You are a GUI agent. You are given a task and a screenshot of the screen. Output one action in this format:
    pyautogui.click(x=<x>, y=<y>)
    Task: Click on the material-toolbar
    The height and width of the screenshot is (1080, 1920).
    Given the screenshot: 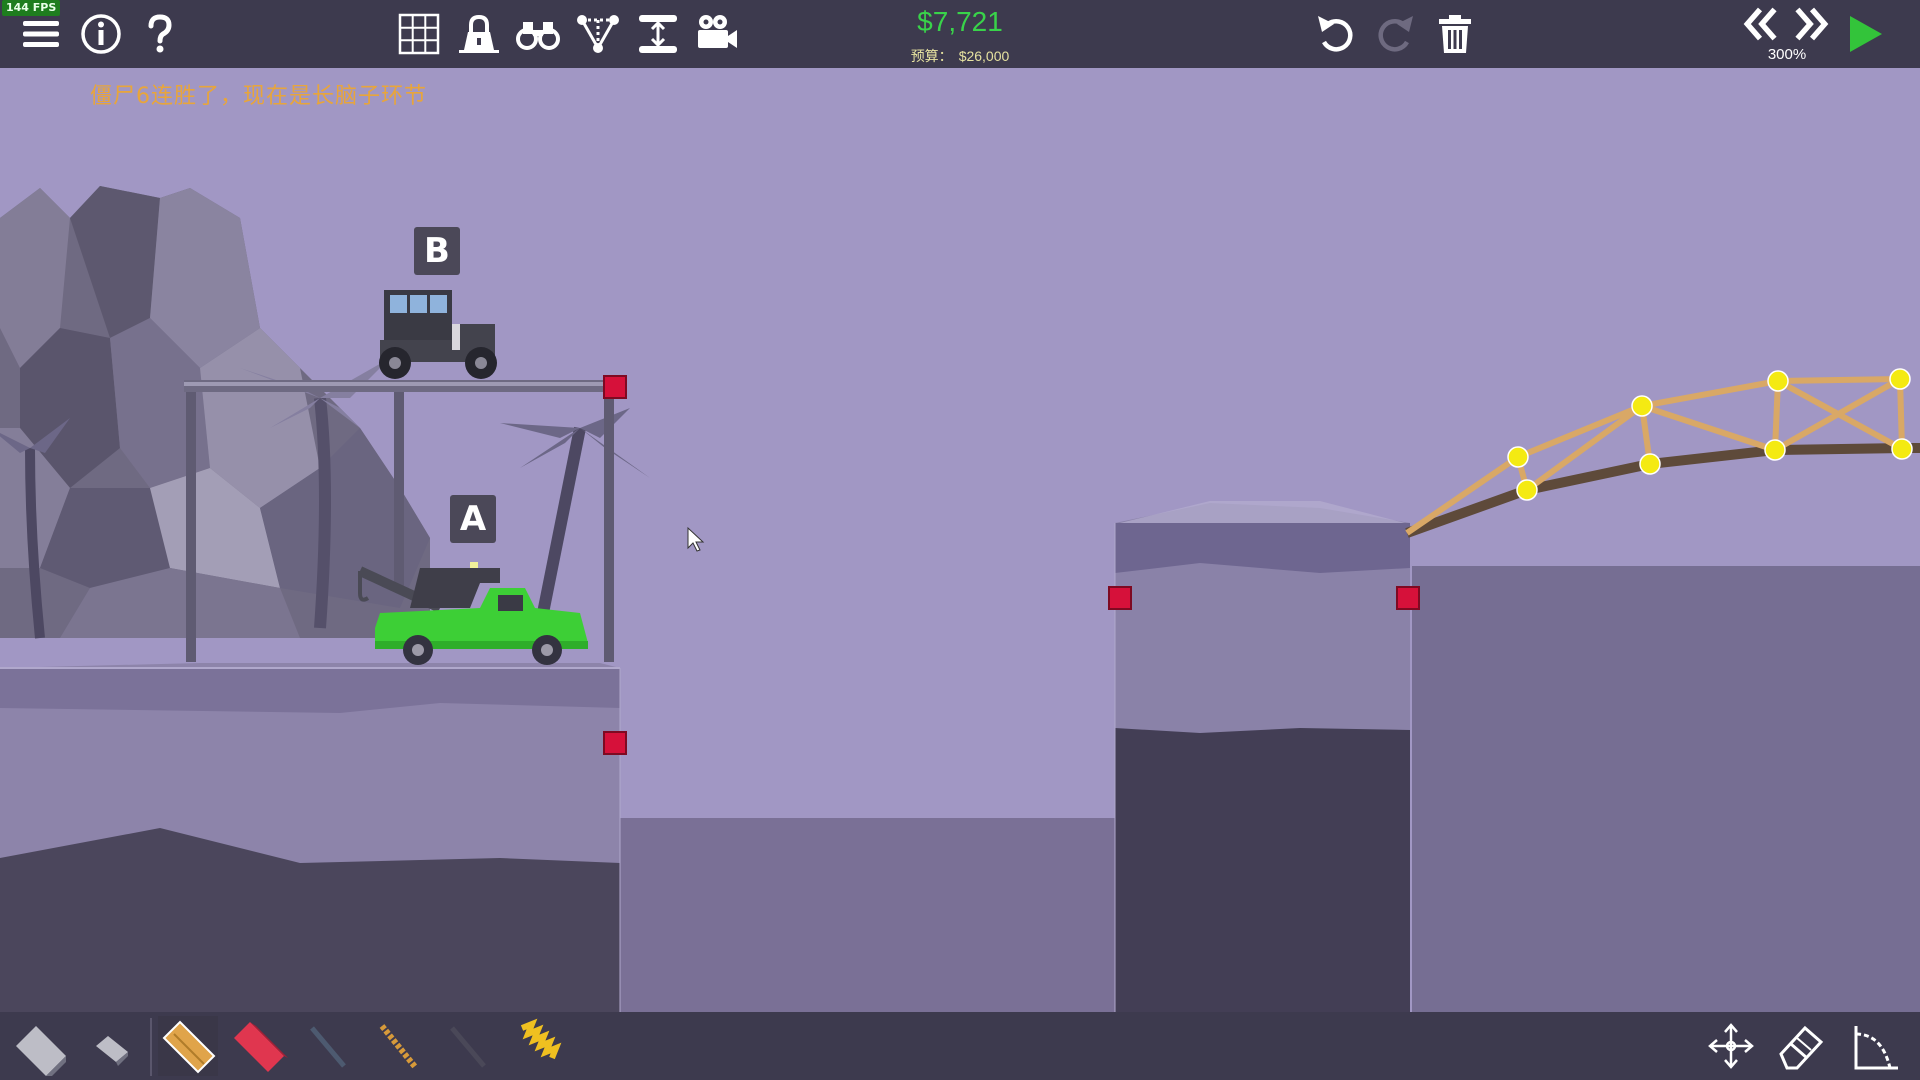 What is the action you would take?
    pyautogui.click(x=960, y=1046)
    